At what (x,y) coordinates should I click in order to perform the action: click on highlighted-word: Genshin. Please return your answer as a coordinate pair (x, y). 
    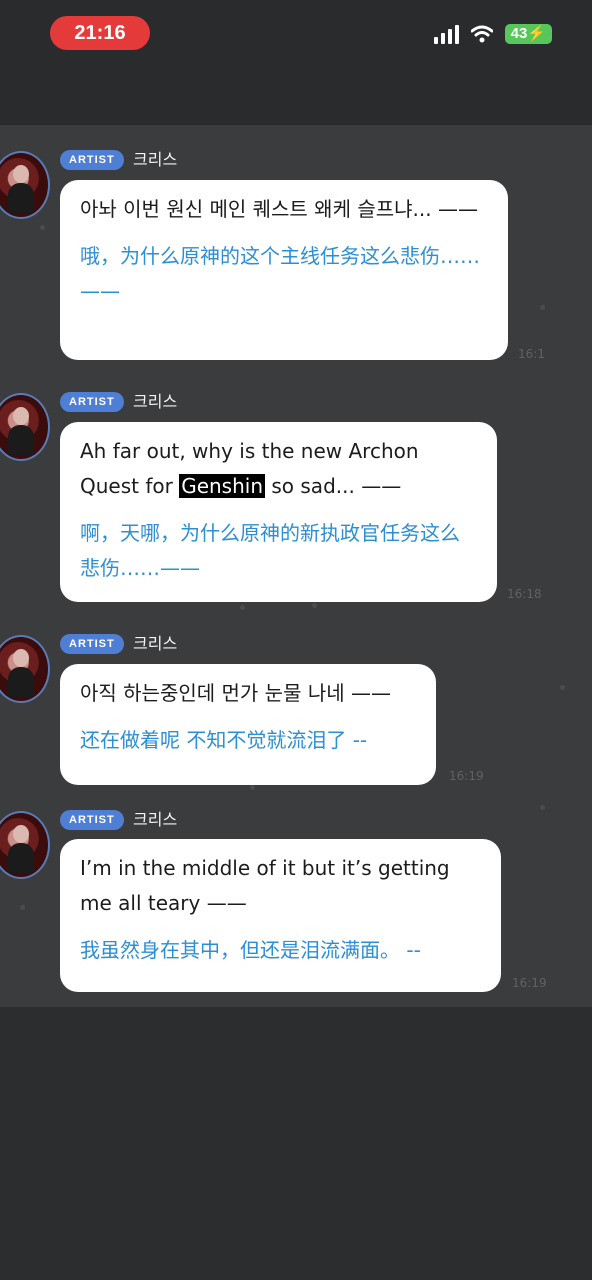
    Looking at the image, I should click on (222, 486).